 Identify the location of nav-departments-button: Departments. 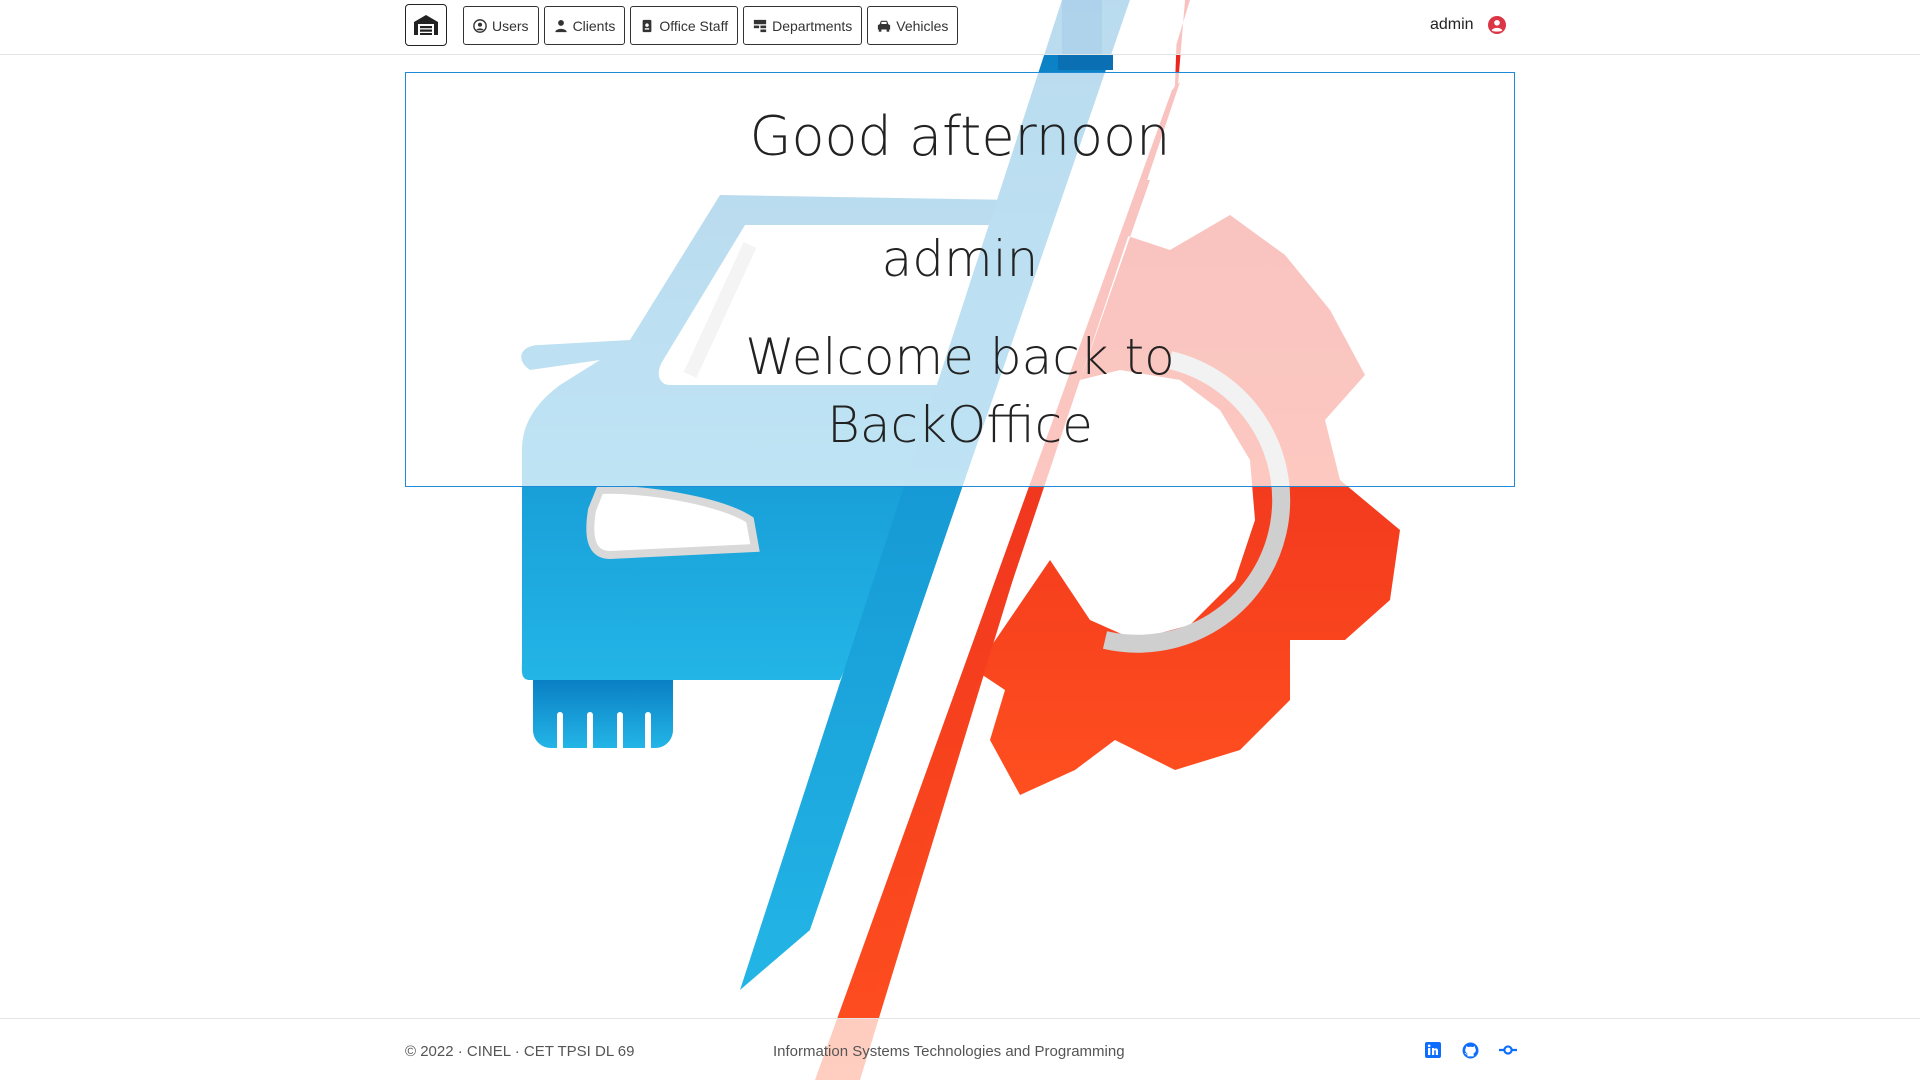
(803, 25).